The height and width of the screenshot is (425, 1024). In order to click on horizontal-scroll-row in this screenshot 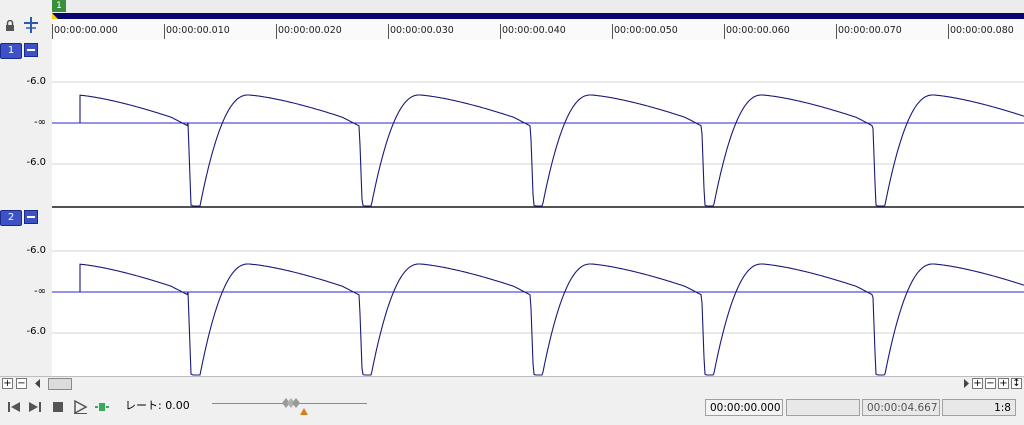, I will do `click(512, 383)`.